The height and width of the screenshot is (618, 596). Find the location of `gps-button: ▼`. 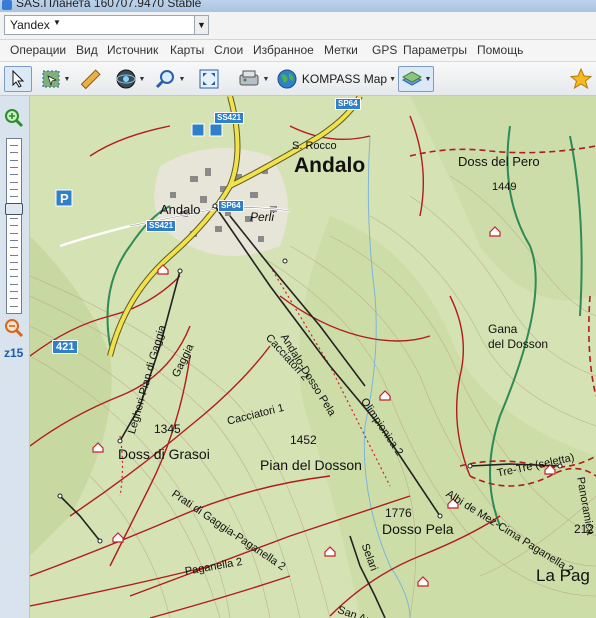

gps-button: ▼ is located at coordinates (130, 79).